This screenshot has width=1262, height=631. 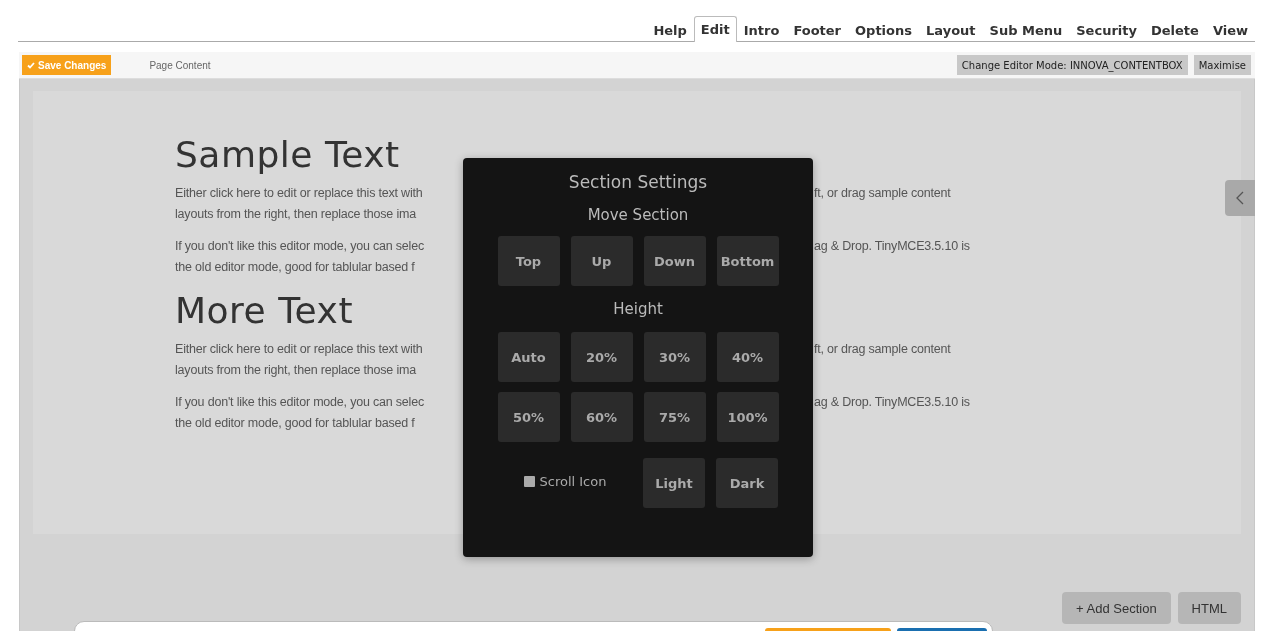 I want to click on check-icon, so click(x=31, y=65).